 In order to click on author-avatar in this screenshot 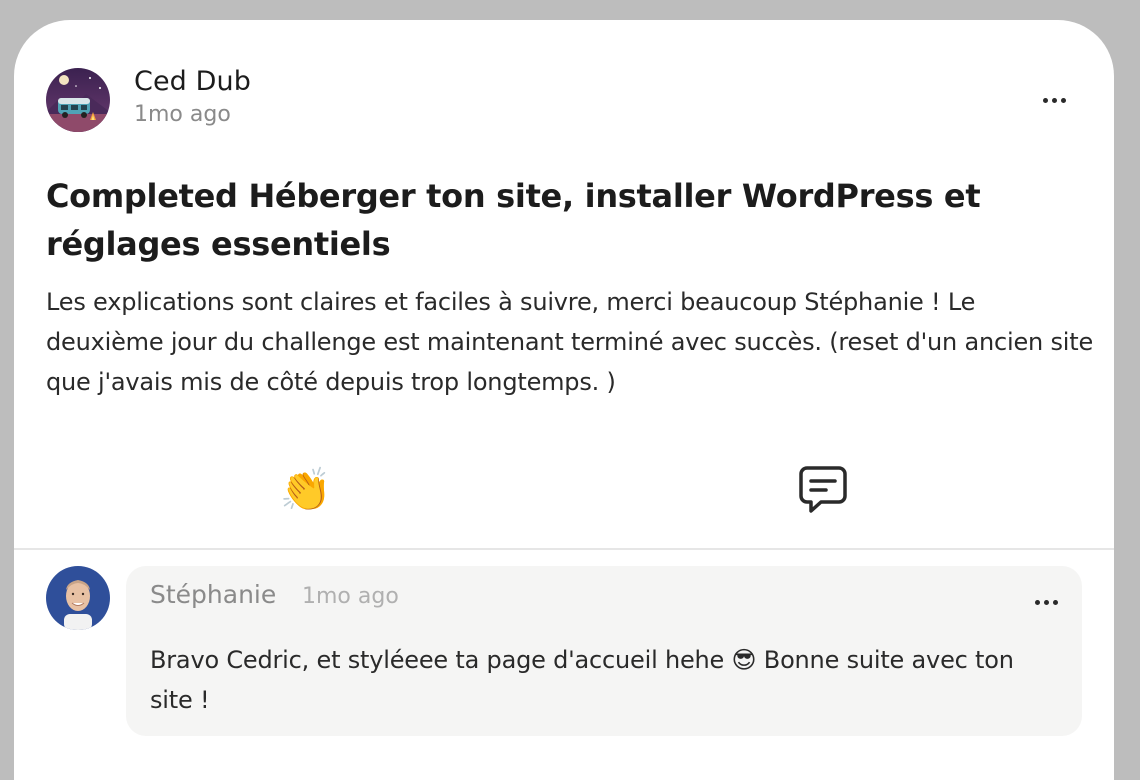, I will do `click(78, 100)`.